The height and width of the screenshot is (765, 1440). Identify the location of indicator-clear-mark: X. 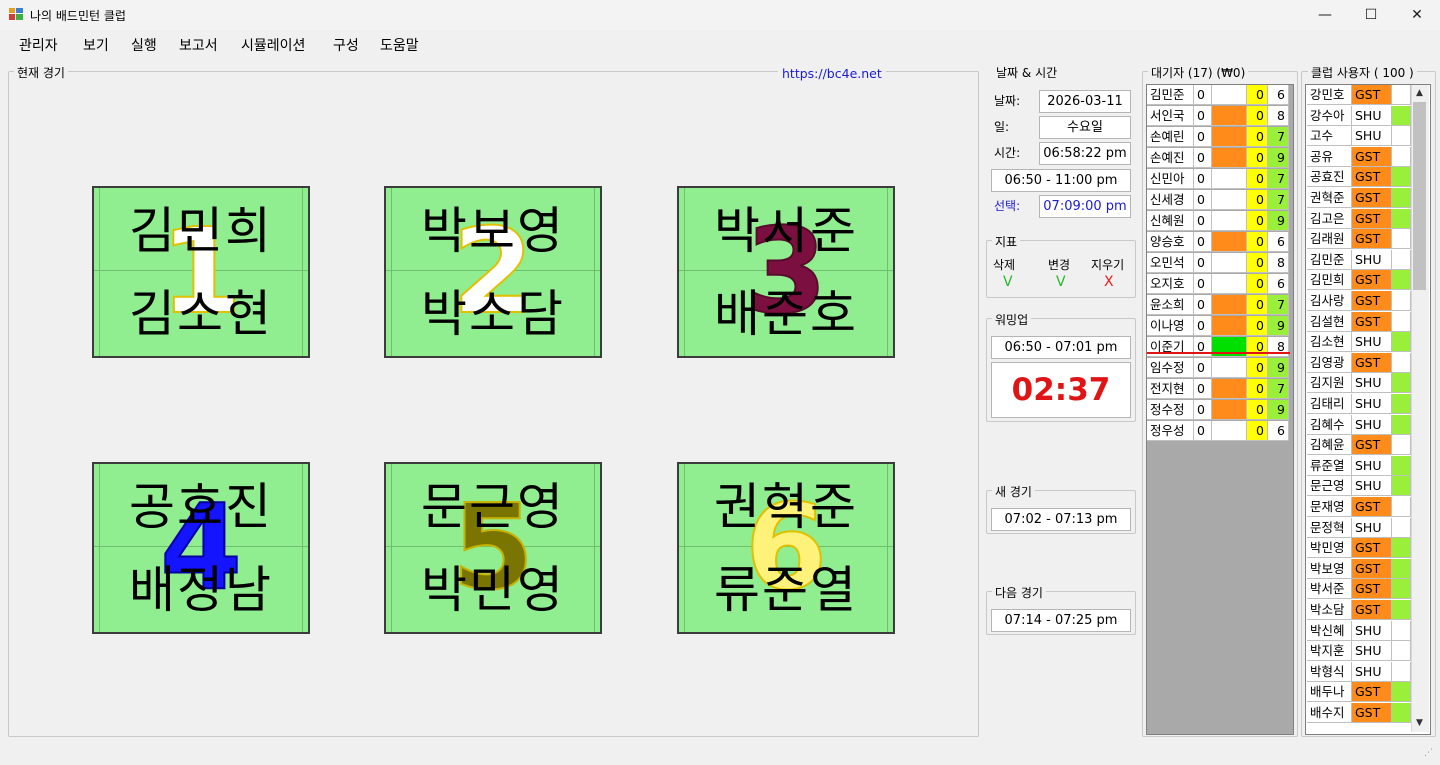
(1109, 282).